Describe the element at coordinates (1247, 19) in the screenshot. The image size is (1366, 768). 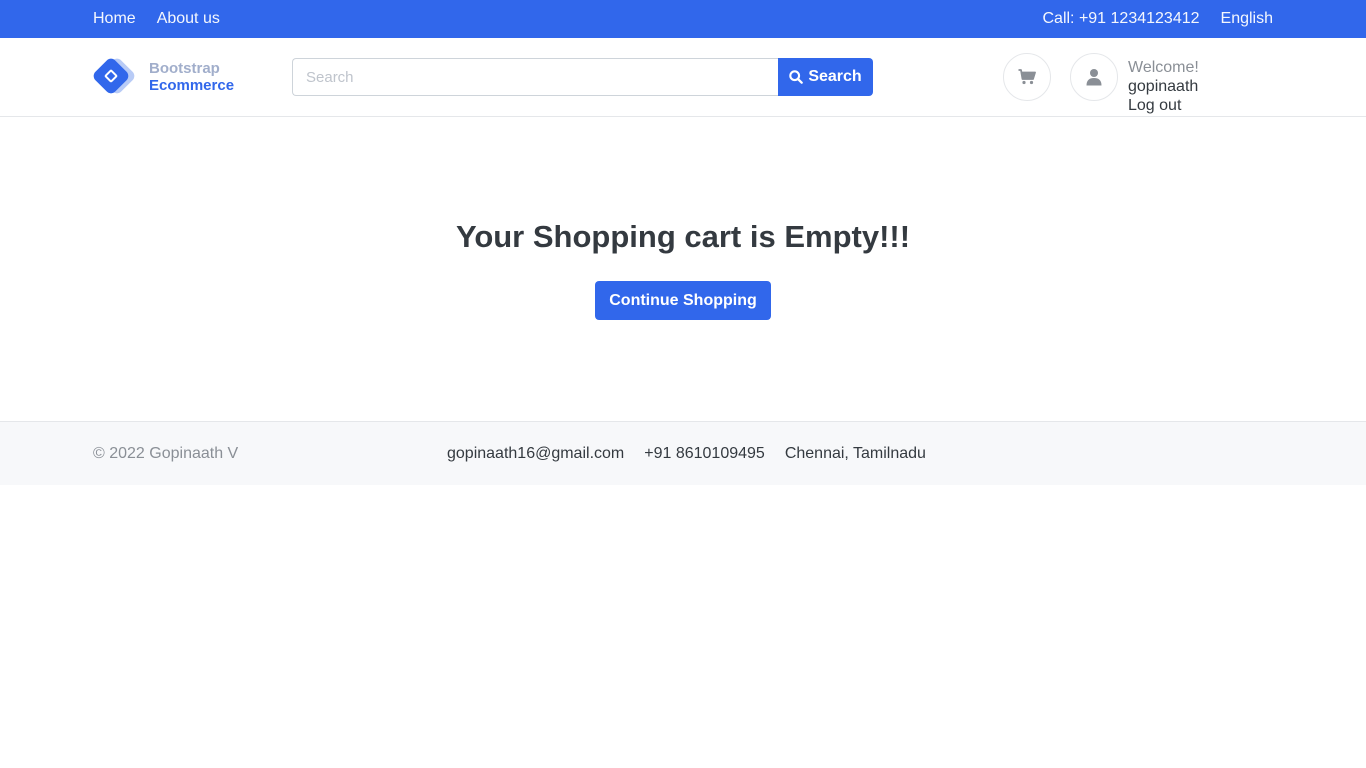
I see `language-selector: English` at that location.